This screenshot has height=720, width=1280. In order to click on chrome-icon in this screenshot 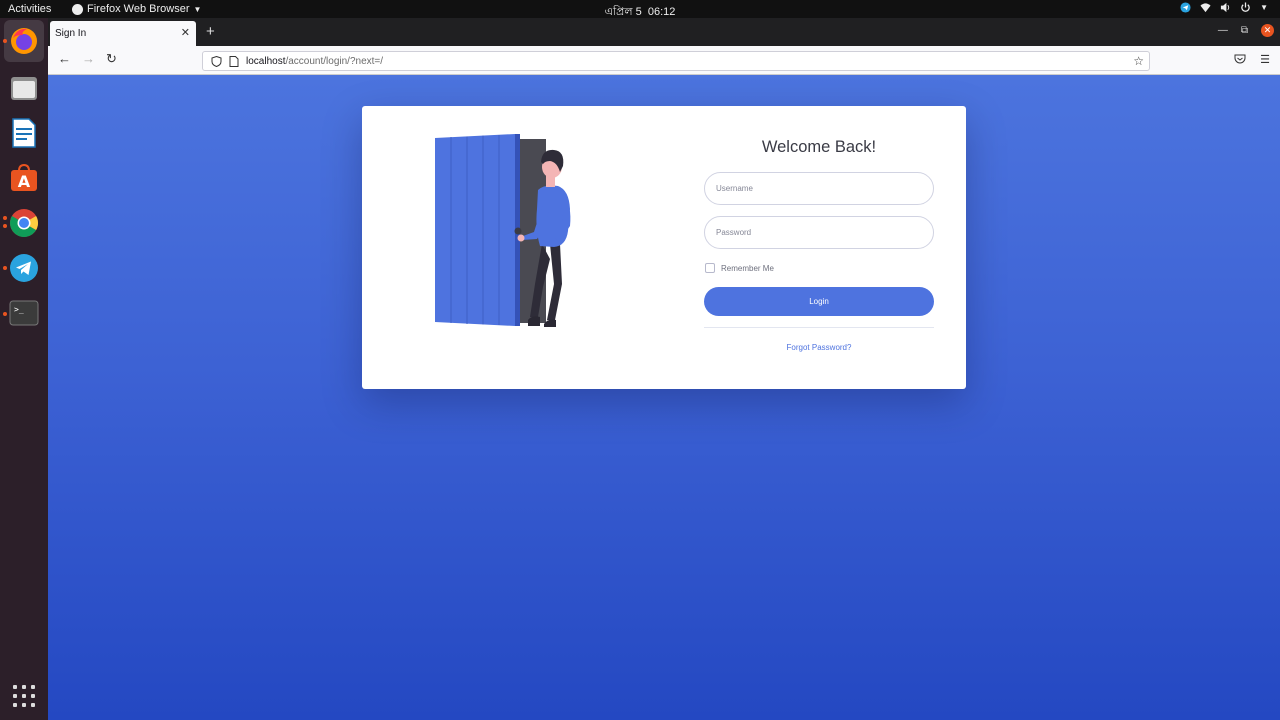, I will do `click(24, 223)`.